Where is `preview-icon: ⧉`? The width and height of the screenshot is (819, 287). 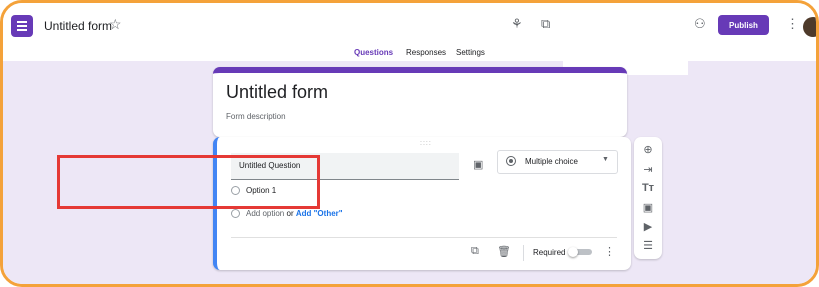
preview-icon: ⧉ is located at coordinates (545, 24).